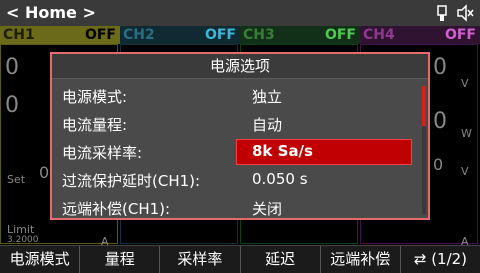 Image resolution: width=480 pixels, height=273 pixels. Describe the element at coordinates (465, 171) in the screenshot. I see `ch4-set-unit: V` at that location.